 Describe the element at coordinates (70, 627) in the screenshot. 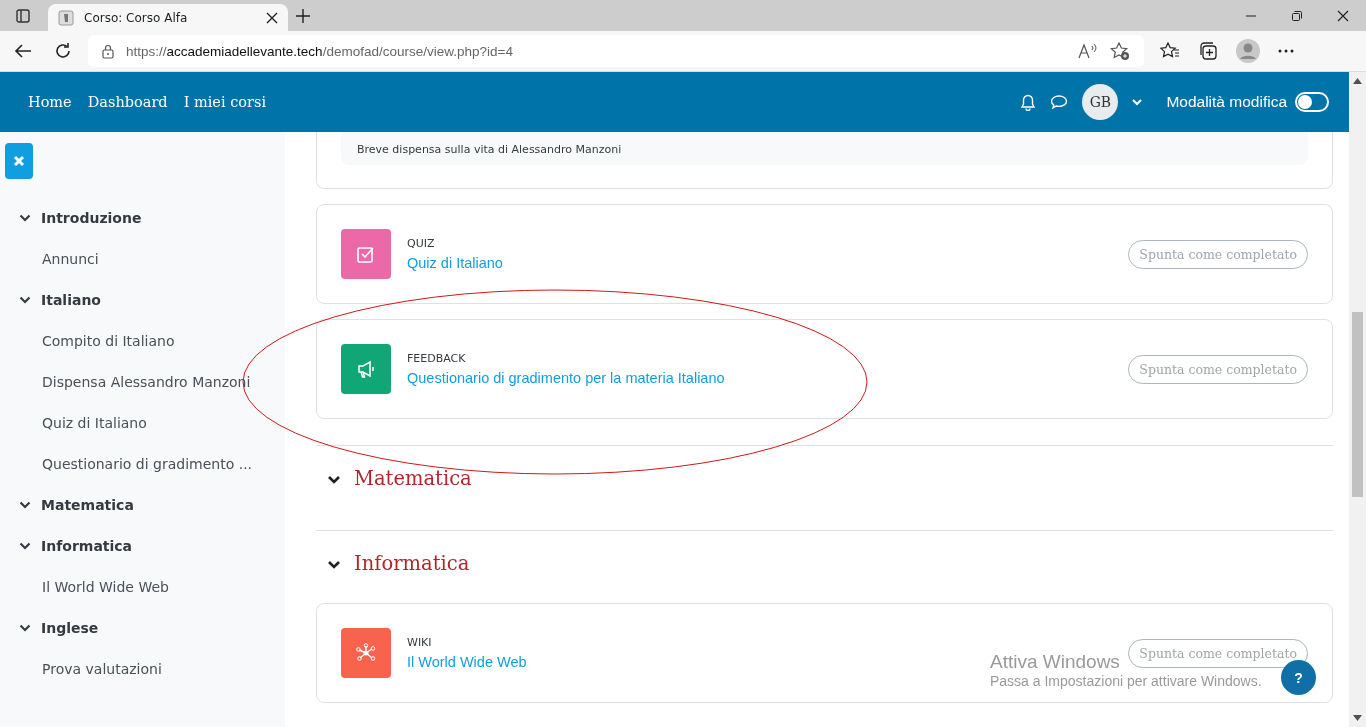

I see `sidebar-section-title: Inglese` at that location.